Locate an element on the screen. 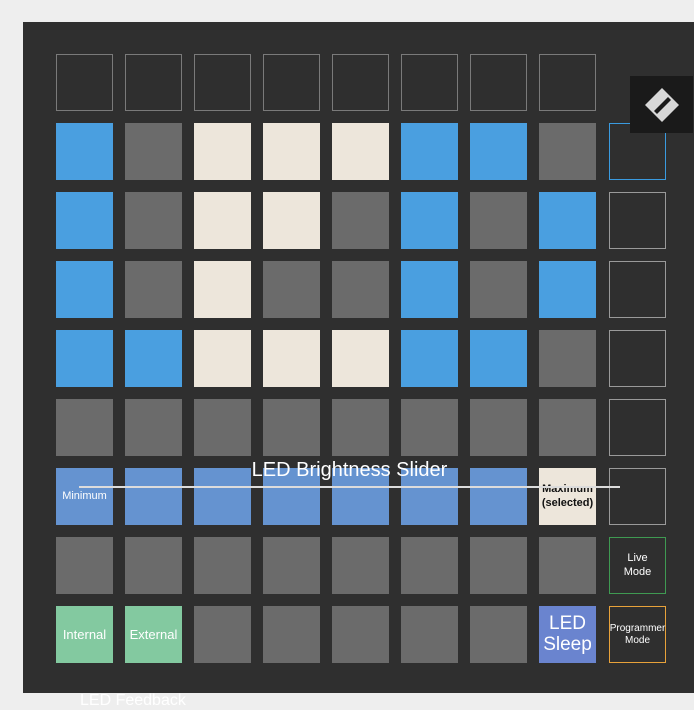 The image size is (694, 710). grid-pad-r1-c8 is located at coordinates (567, 151).